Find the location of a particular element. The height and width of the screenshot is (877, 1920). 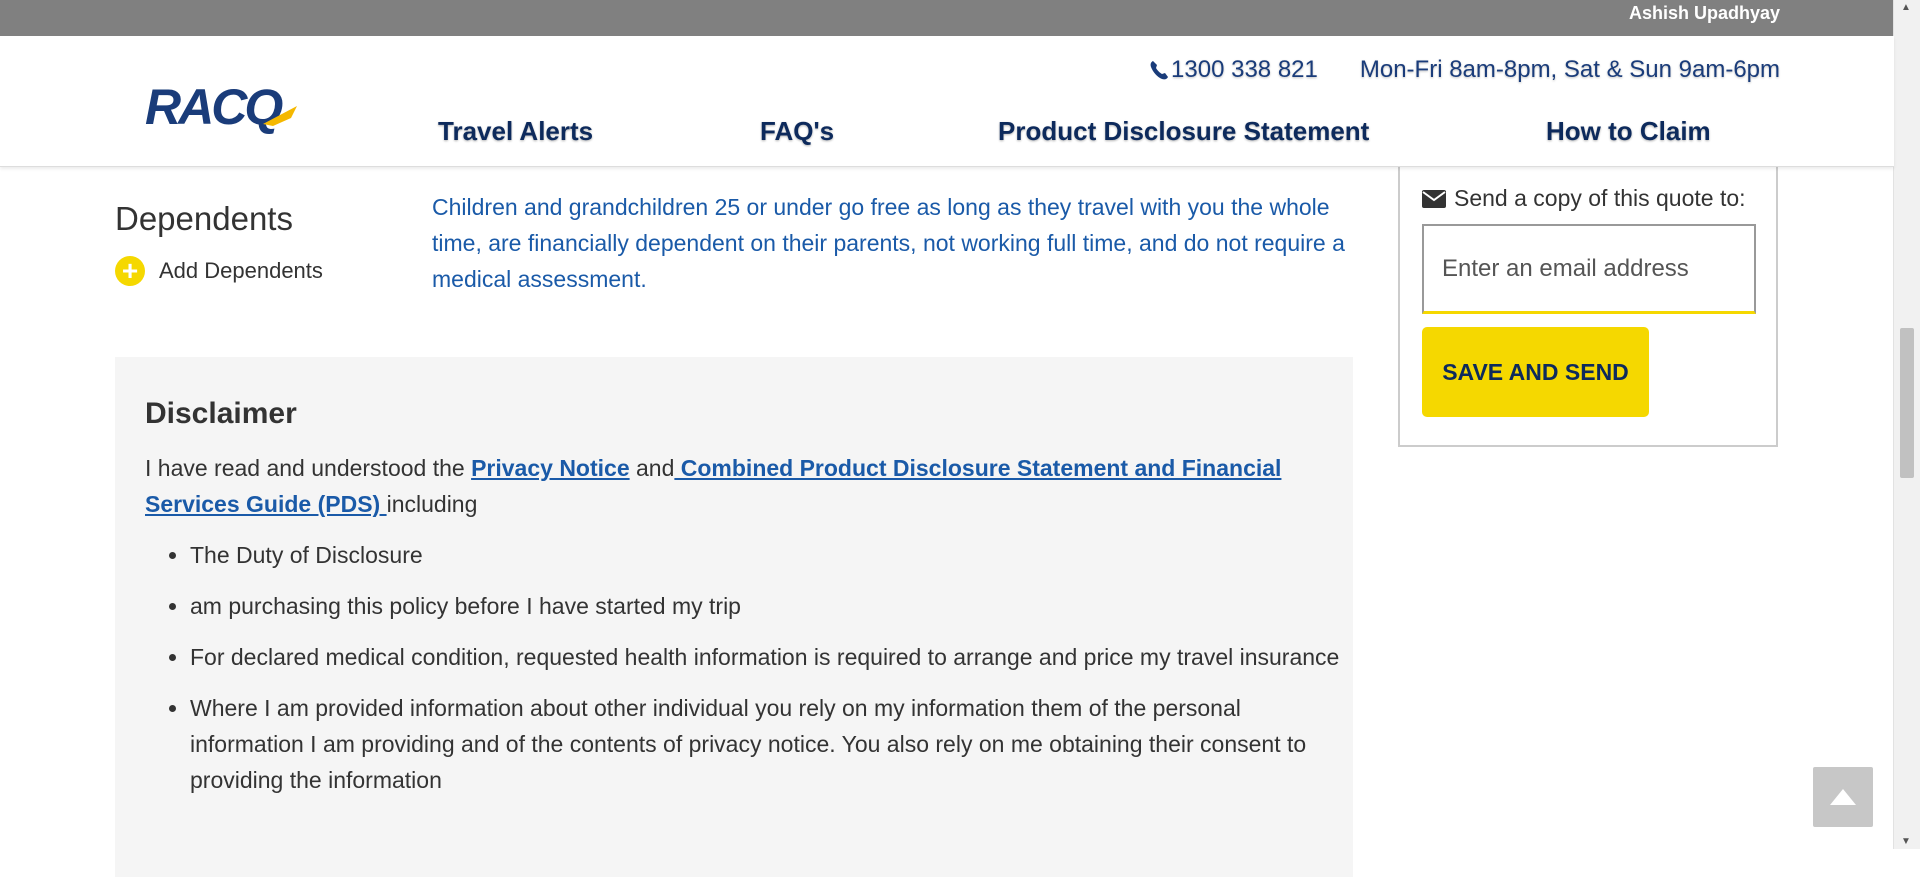

add-dependents-label: Add Dependents is located at coordinates (241, 270).